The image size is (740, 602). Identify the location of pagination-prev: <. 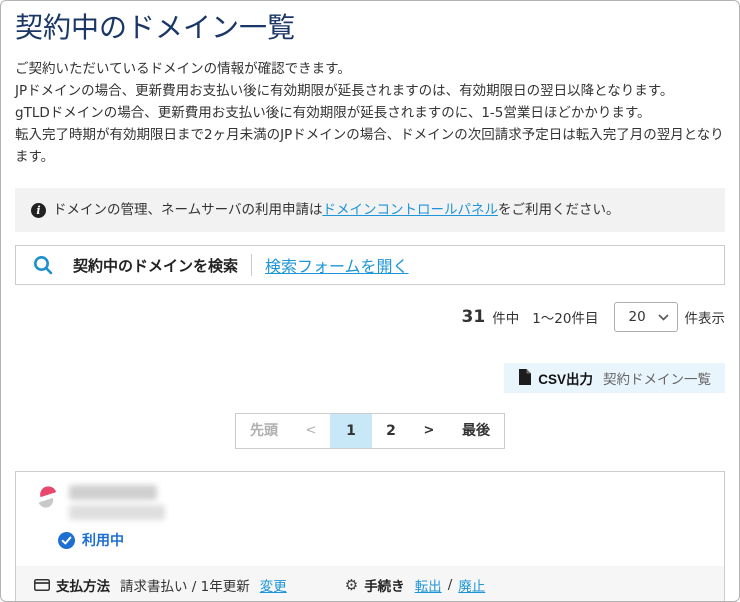
(311, 431).